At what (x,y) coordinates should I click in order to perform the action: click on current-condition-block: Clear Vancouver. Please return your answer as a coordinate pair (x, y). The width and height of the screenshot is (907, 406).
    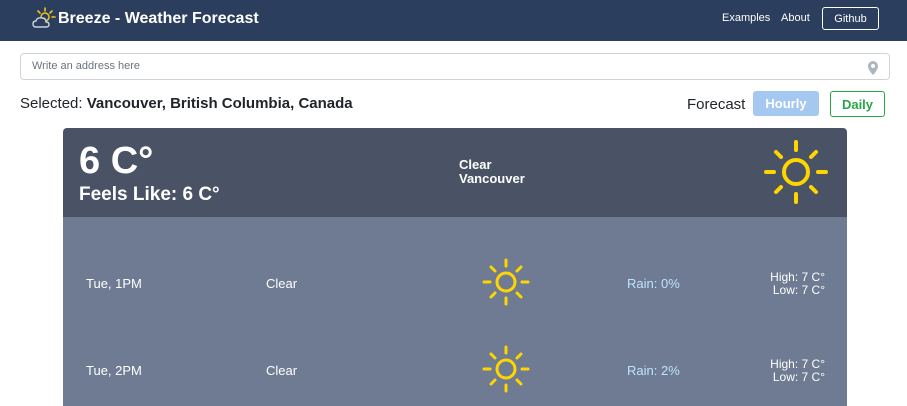
    Looking at the image, I should click on (492, 172).